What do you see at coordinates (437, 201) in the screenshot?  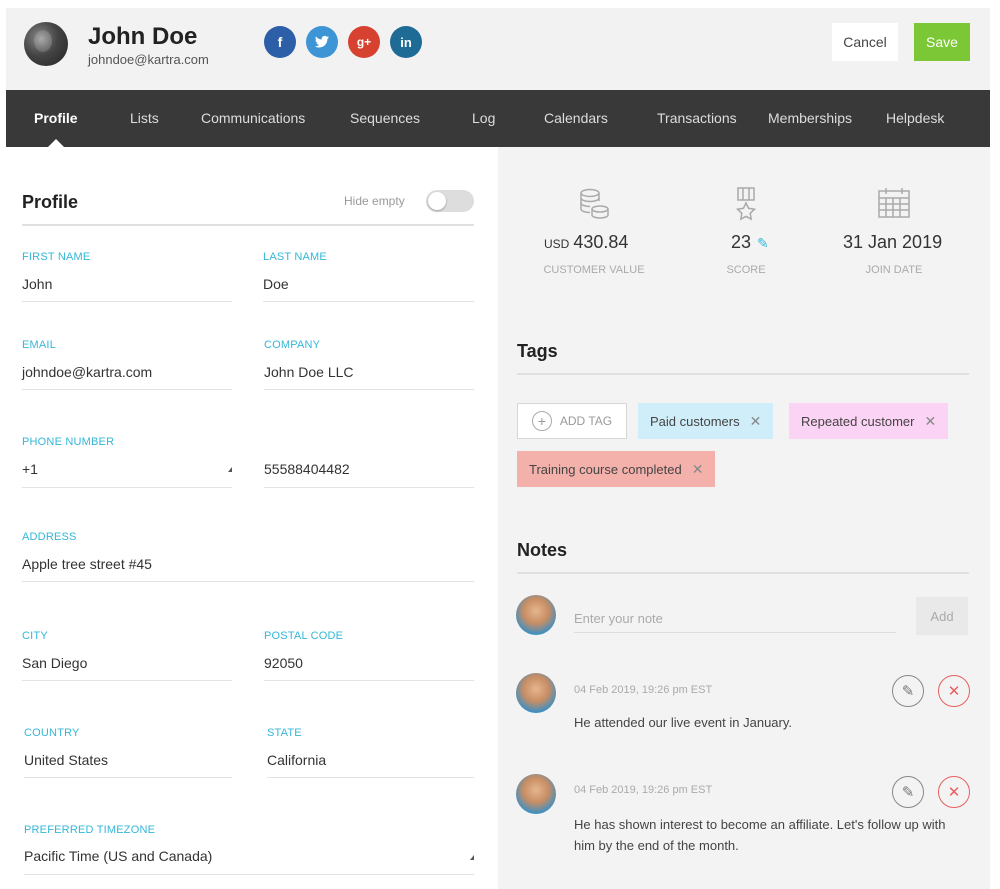 I see `toggle-knob` at bounding box center [437, 201].